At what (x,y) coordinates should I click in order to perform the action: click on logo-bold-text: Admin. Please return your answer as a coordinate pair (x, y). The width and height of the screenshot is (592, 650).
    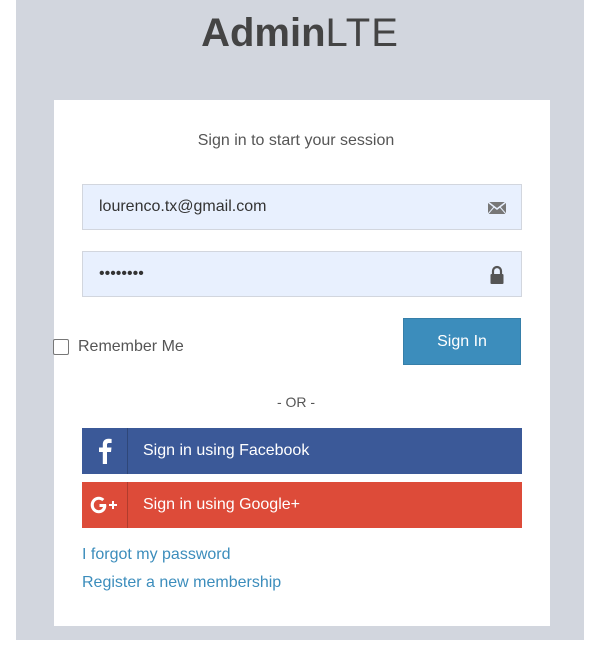
    Looking at the image, I should click on (263, 33).